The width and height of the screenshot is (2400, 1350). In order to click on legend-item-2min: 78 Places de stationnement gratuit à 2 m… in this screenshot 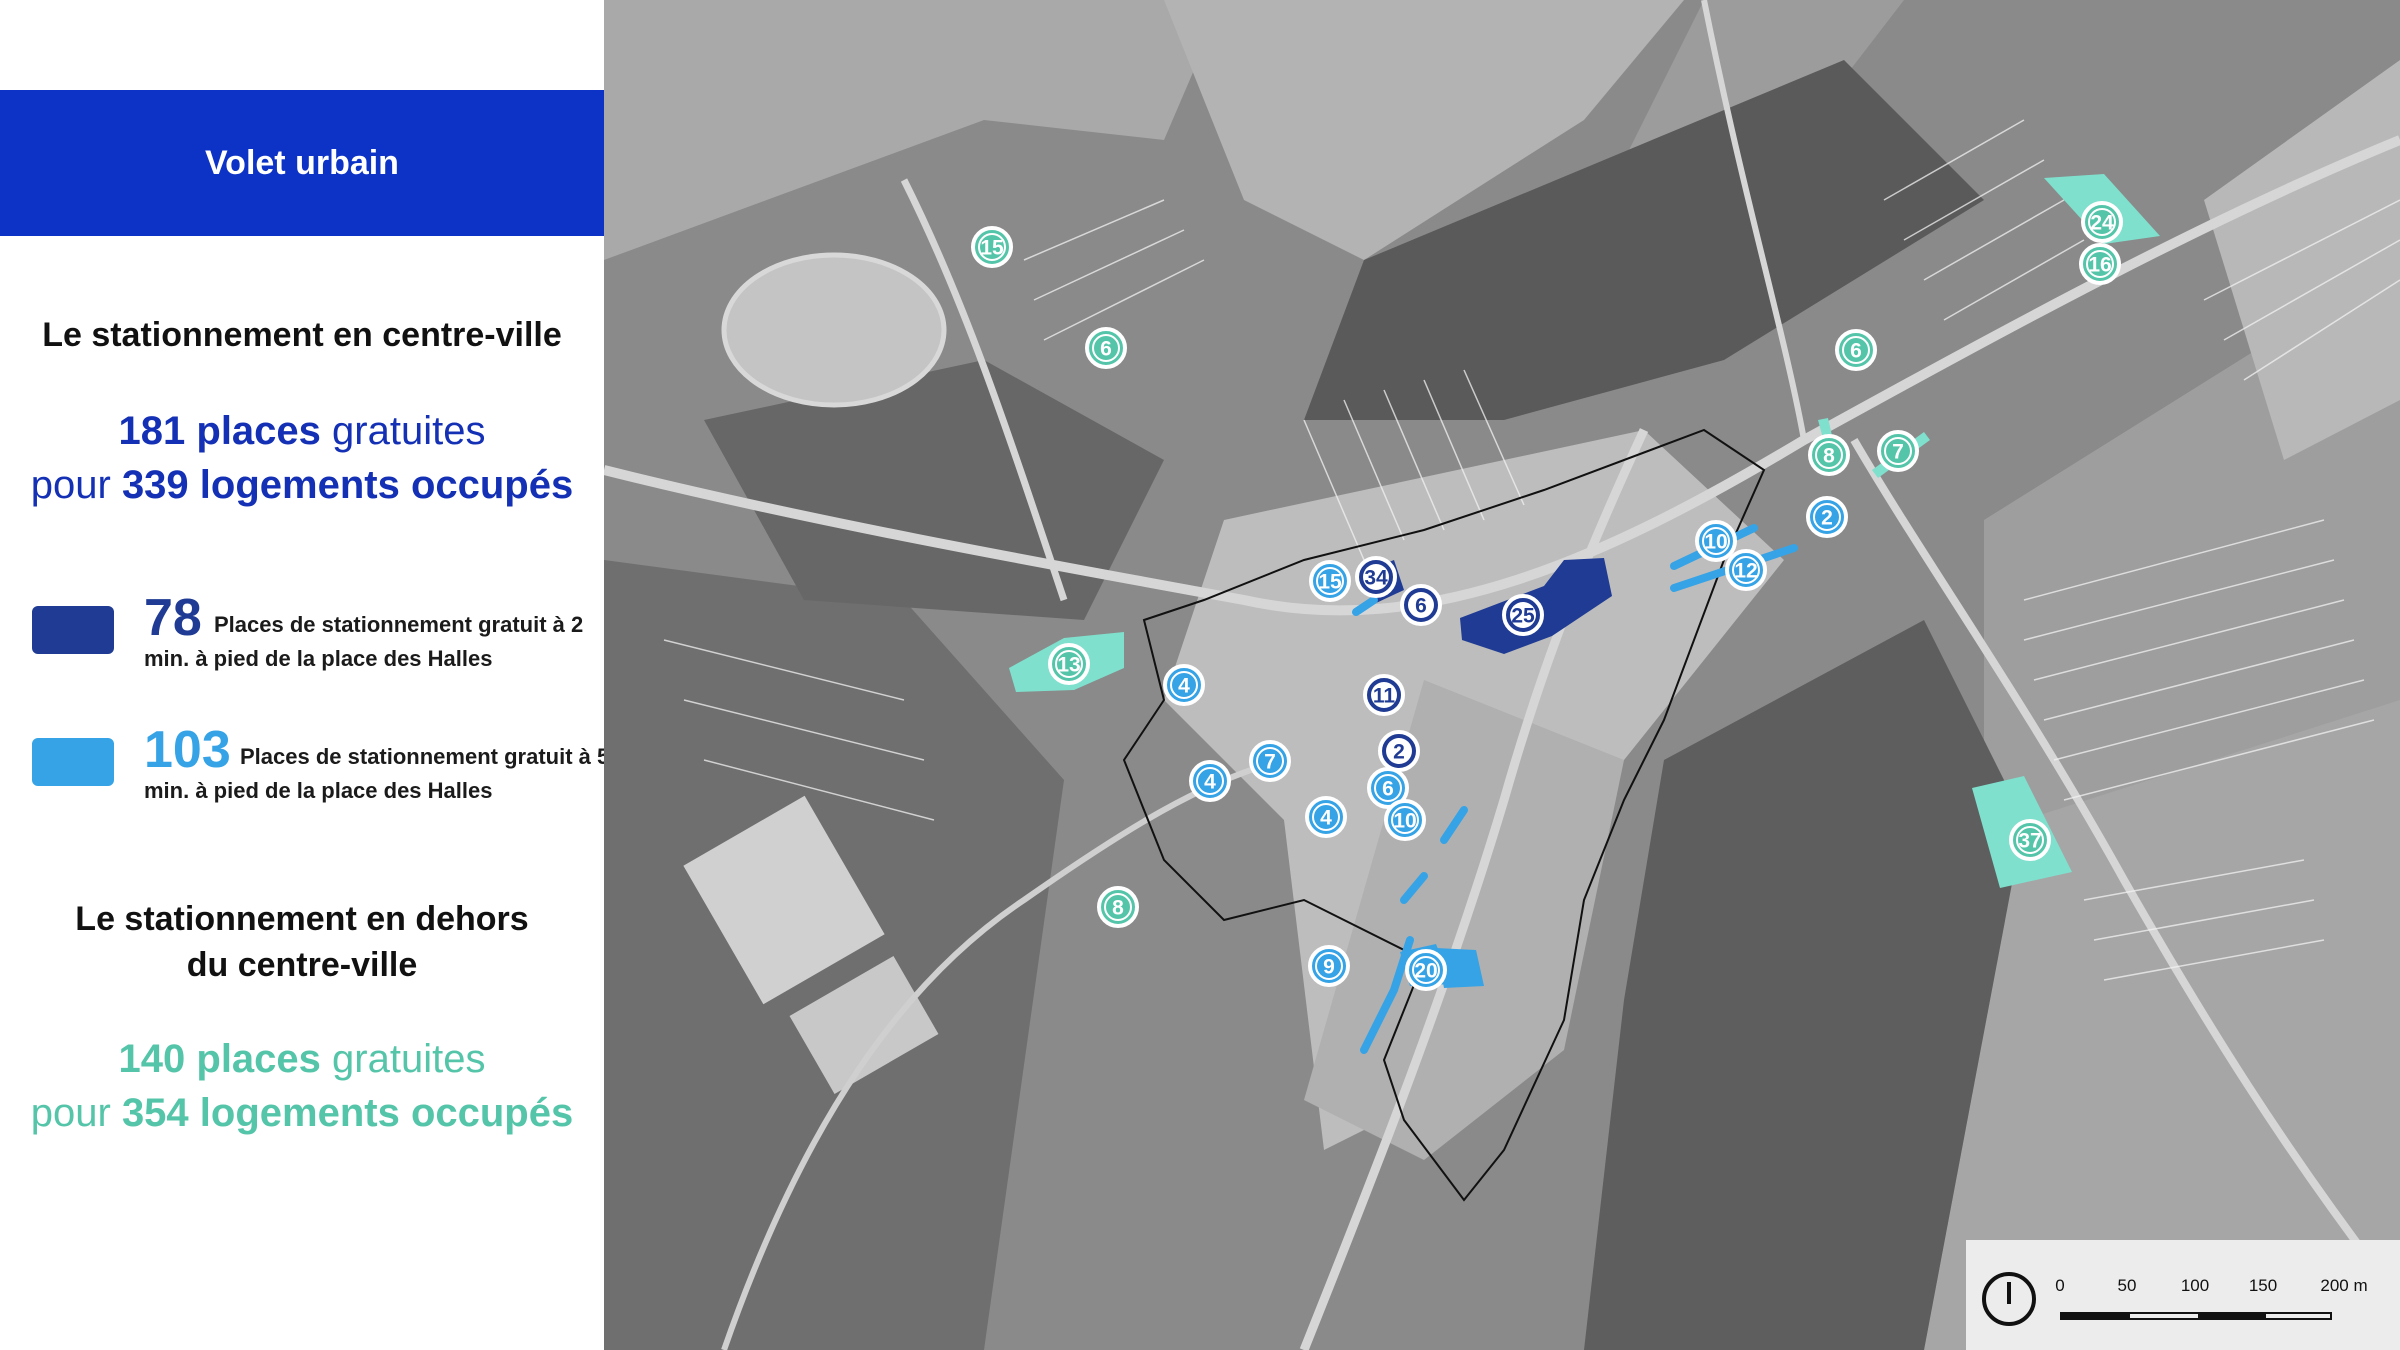, I will do `click(312, 631)`.